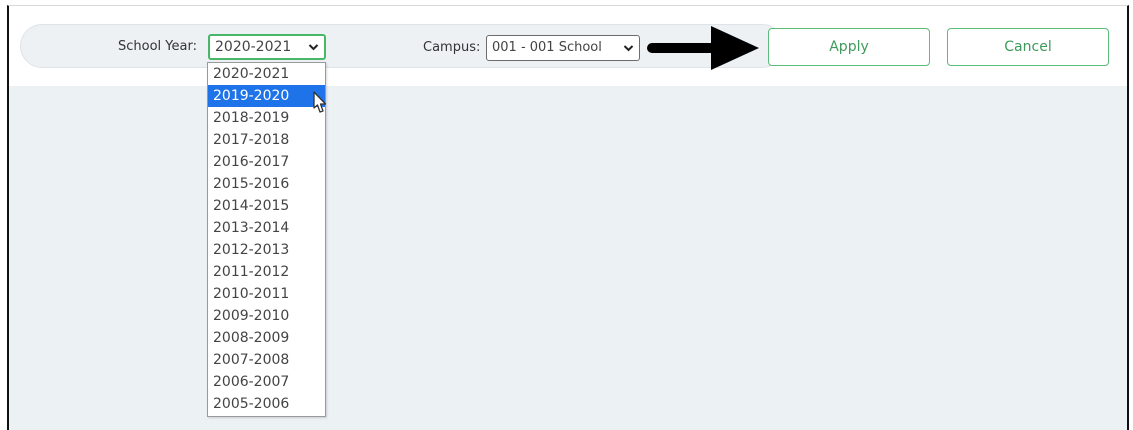 Image resolution: width=1133 pixels, height=430 pixels. Describe the element at coordinates (266, 250) in the screenshot. I see `school-year-option: 2012-2013` at that location.